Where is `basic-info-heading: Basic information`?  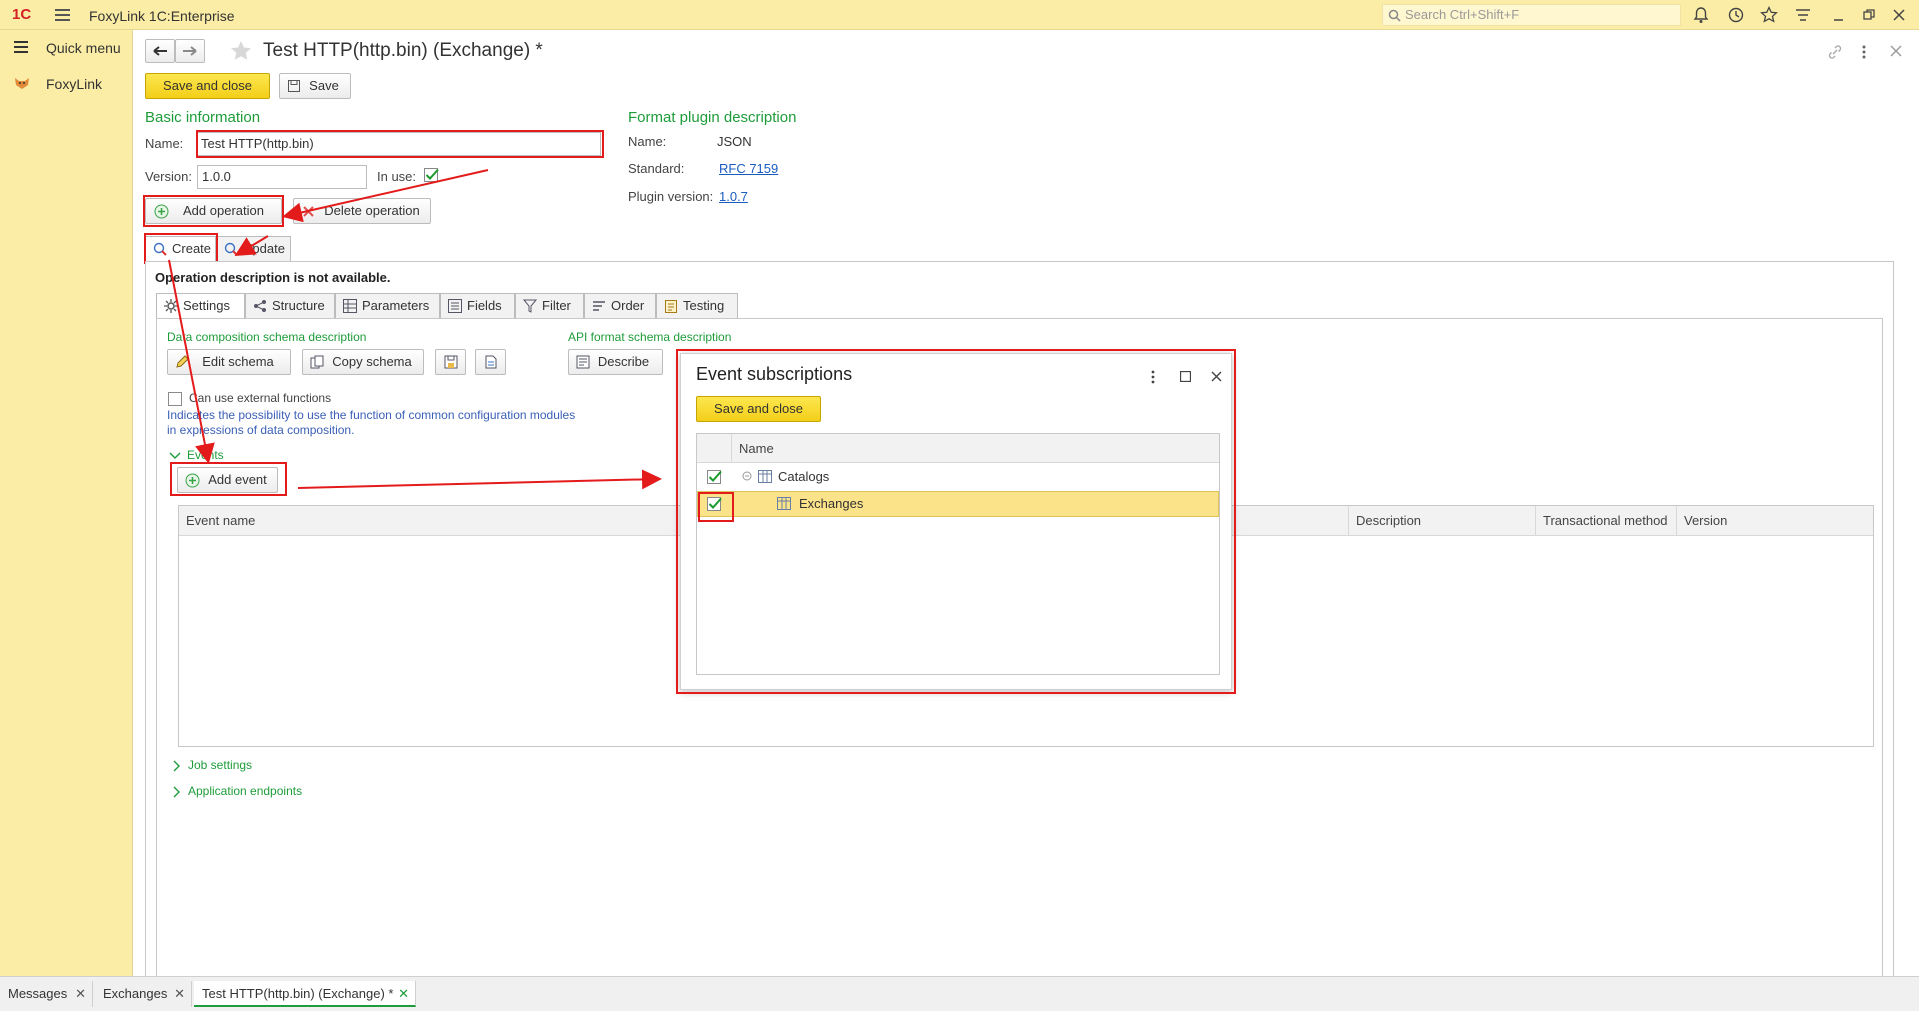 basic-info-heading: Basic information is located at coordinates (203, 117).